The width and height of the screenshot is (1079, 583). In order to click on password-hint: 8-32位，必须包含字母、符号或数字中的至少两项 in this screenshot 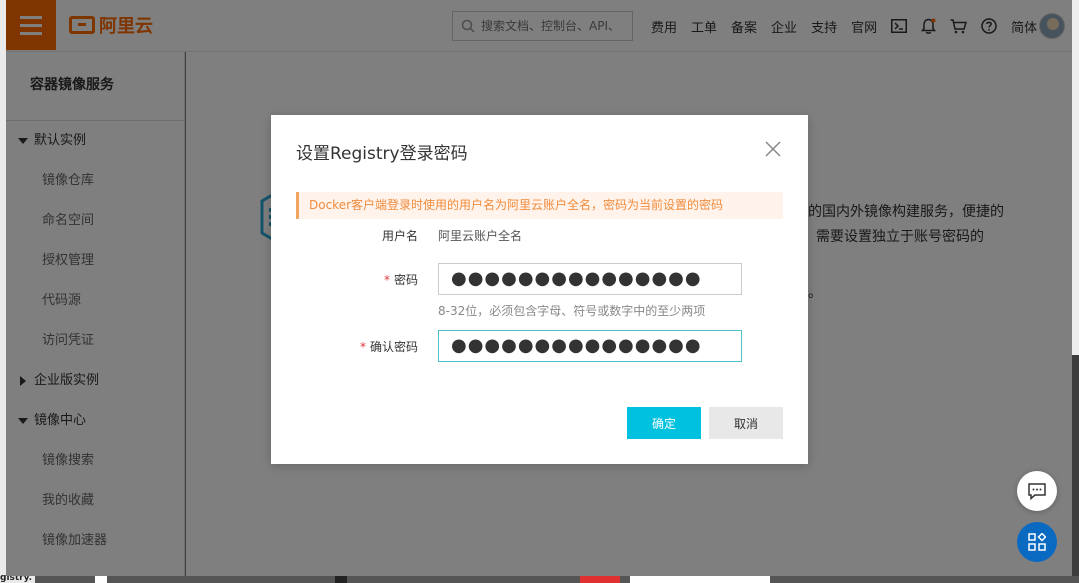, I will do `click(572, 311)`.